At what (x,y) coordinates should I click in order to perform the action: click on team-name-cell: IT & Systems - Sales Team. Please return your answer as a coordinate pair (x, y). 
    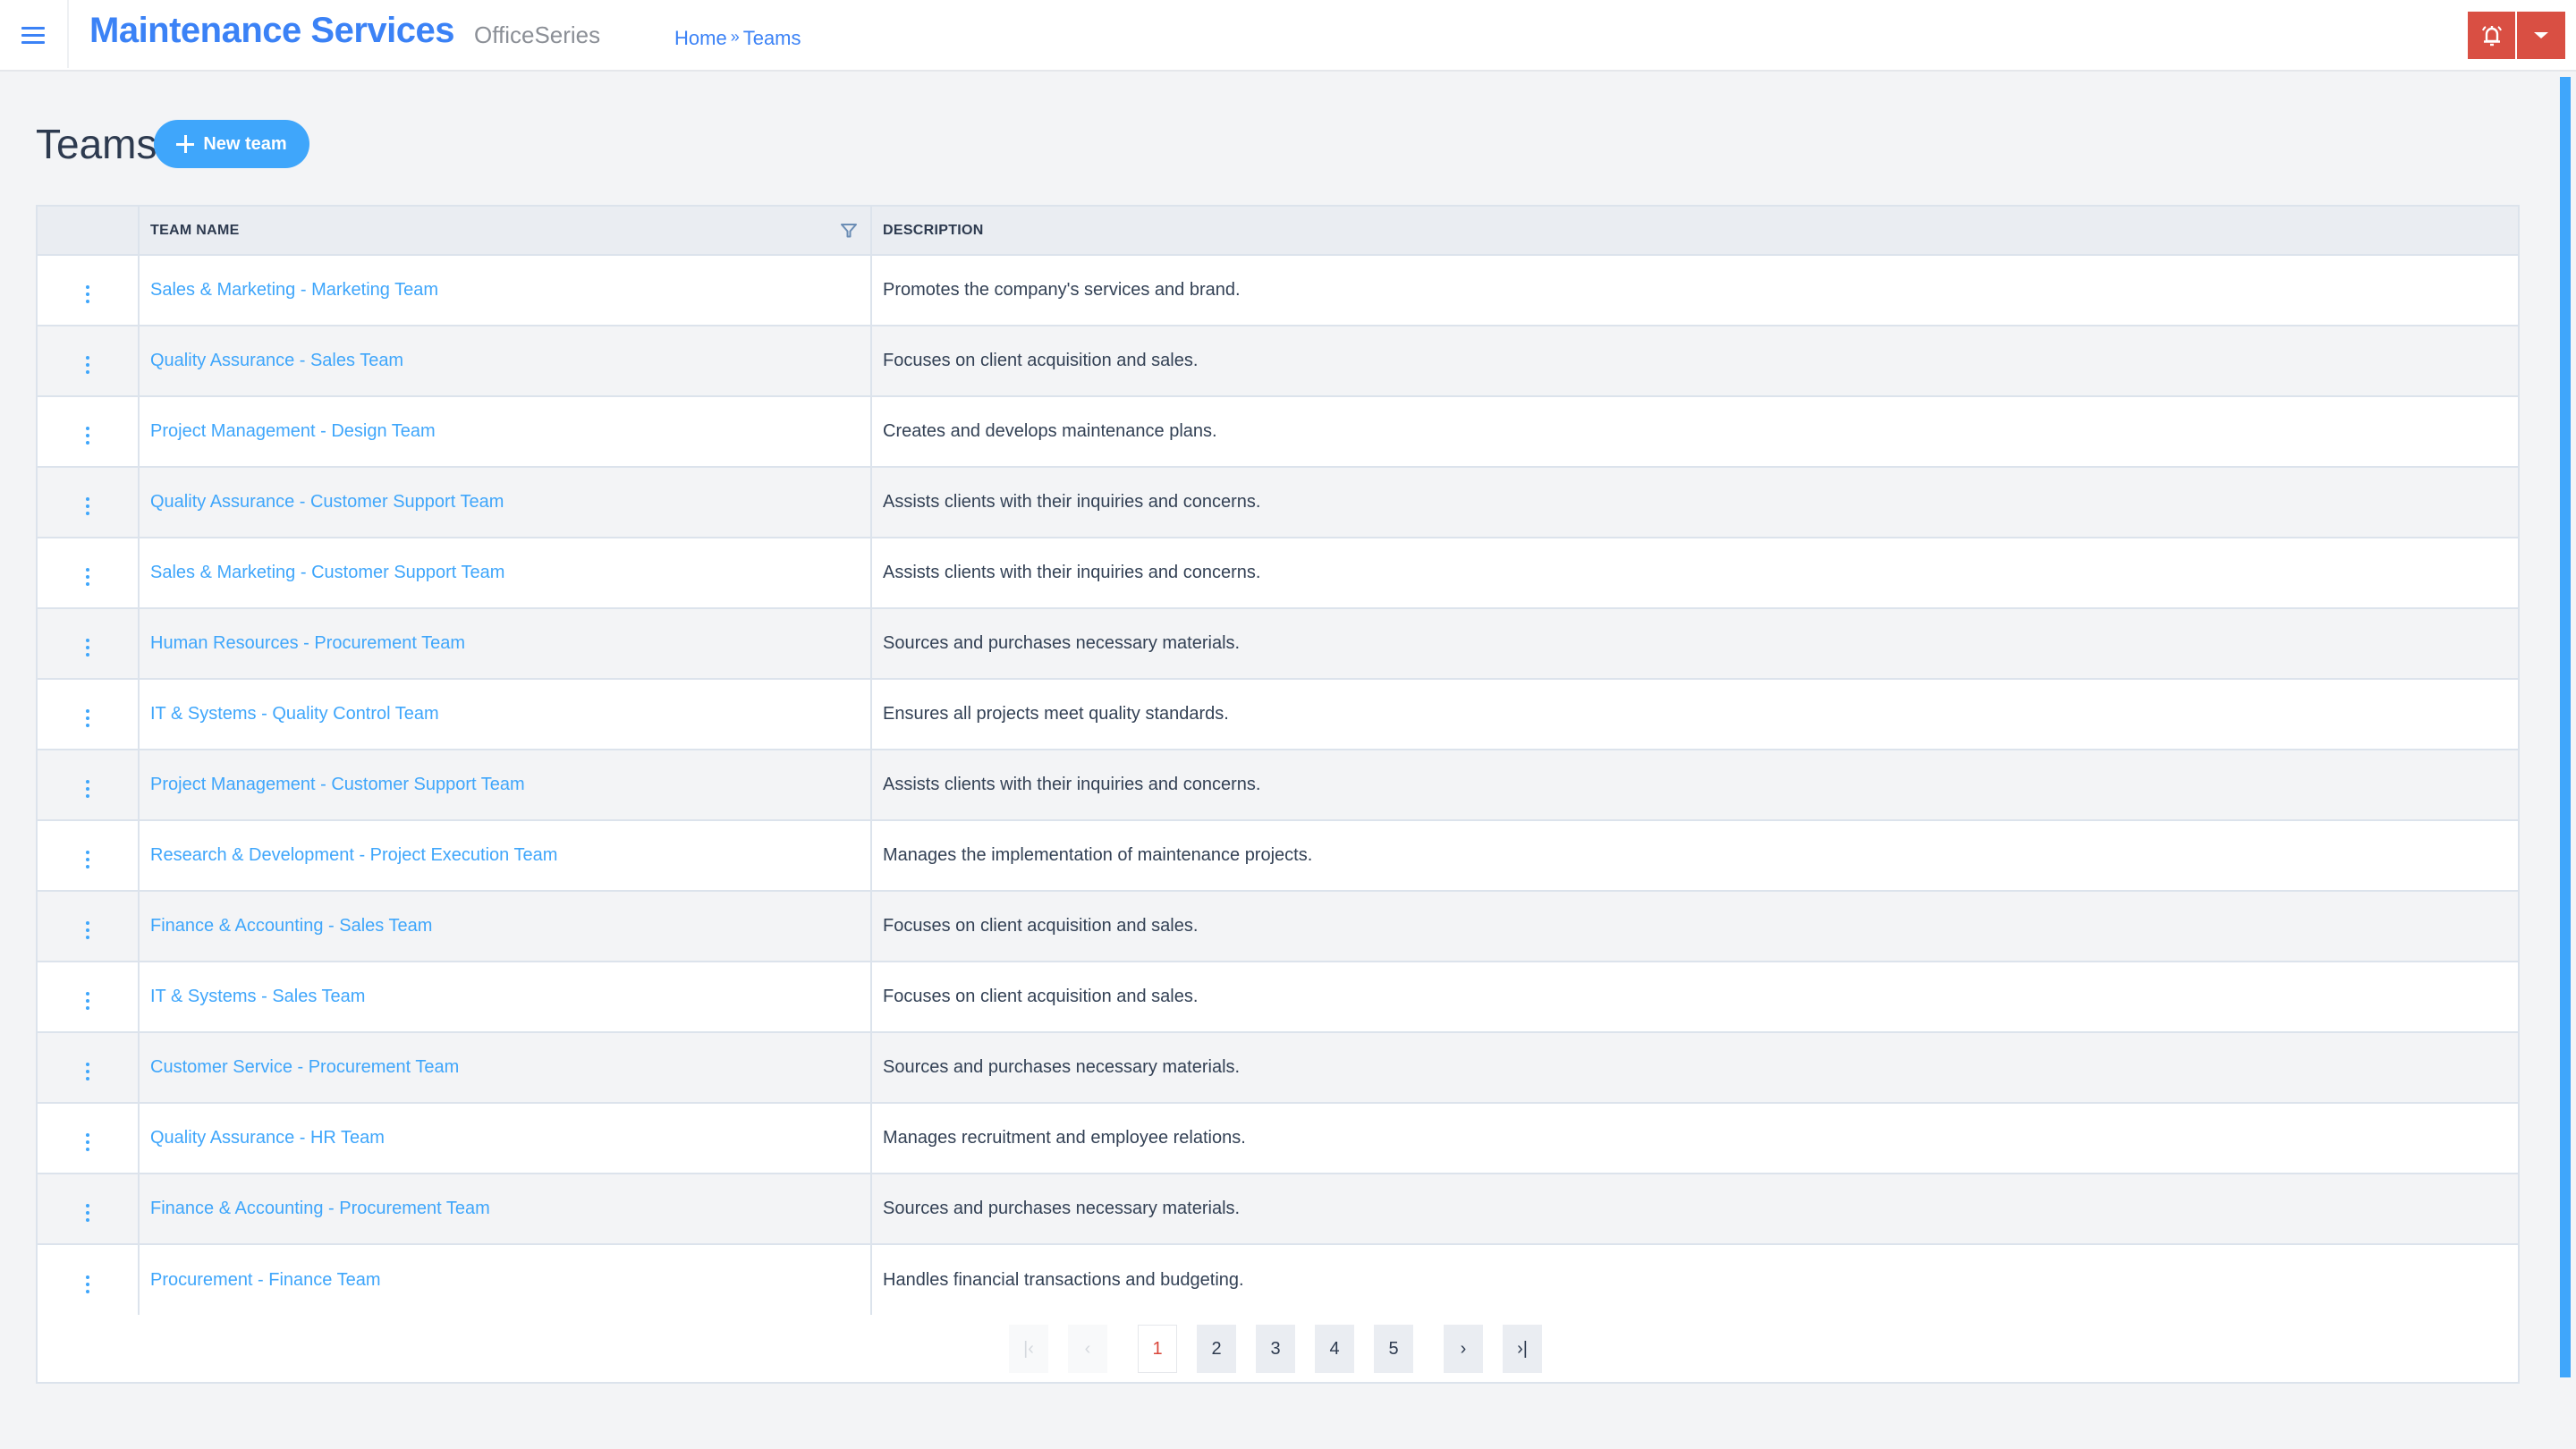
    Looking at the image, I should click on (504, 997).